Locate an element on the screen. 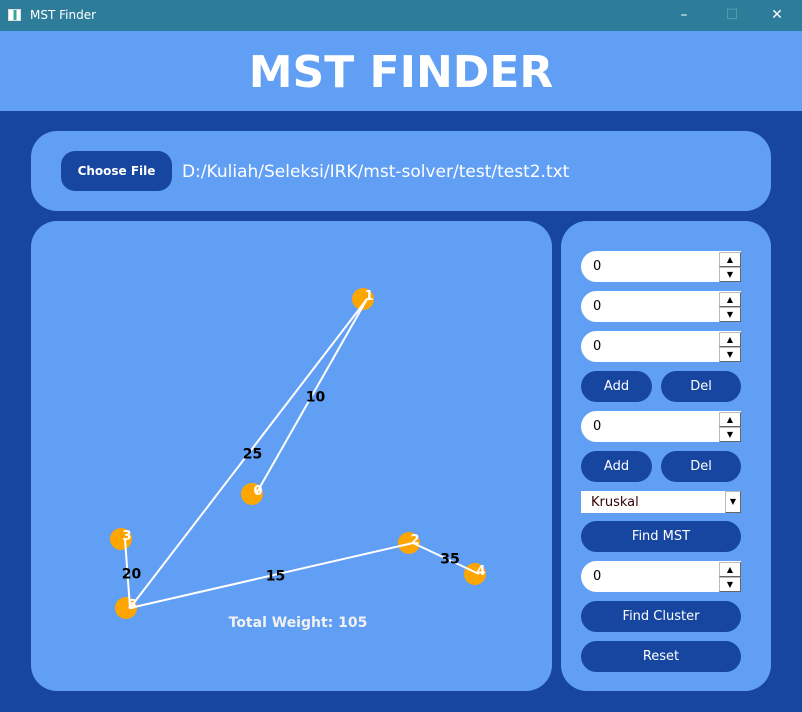 The height and width of the screenshot is (712, 802). node-label: 2 is located at coordinates (414, 540).